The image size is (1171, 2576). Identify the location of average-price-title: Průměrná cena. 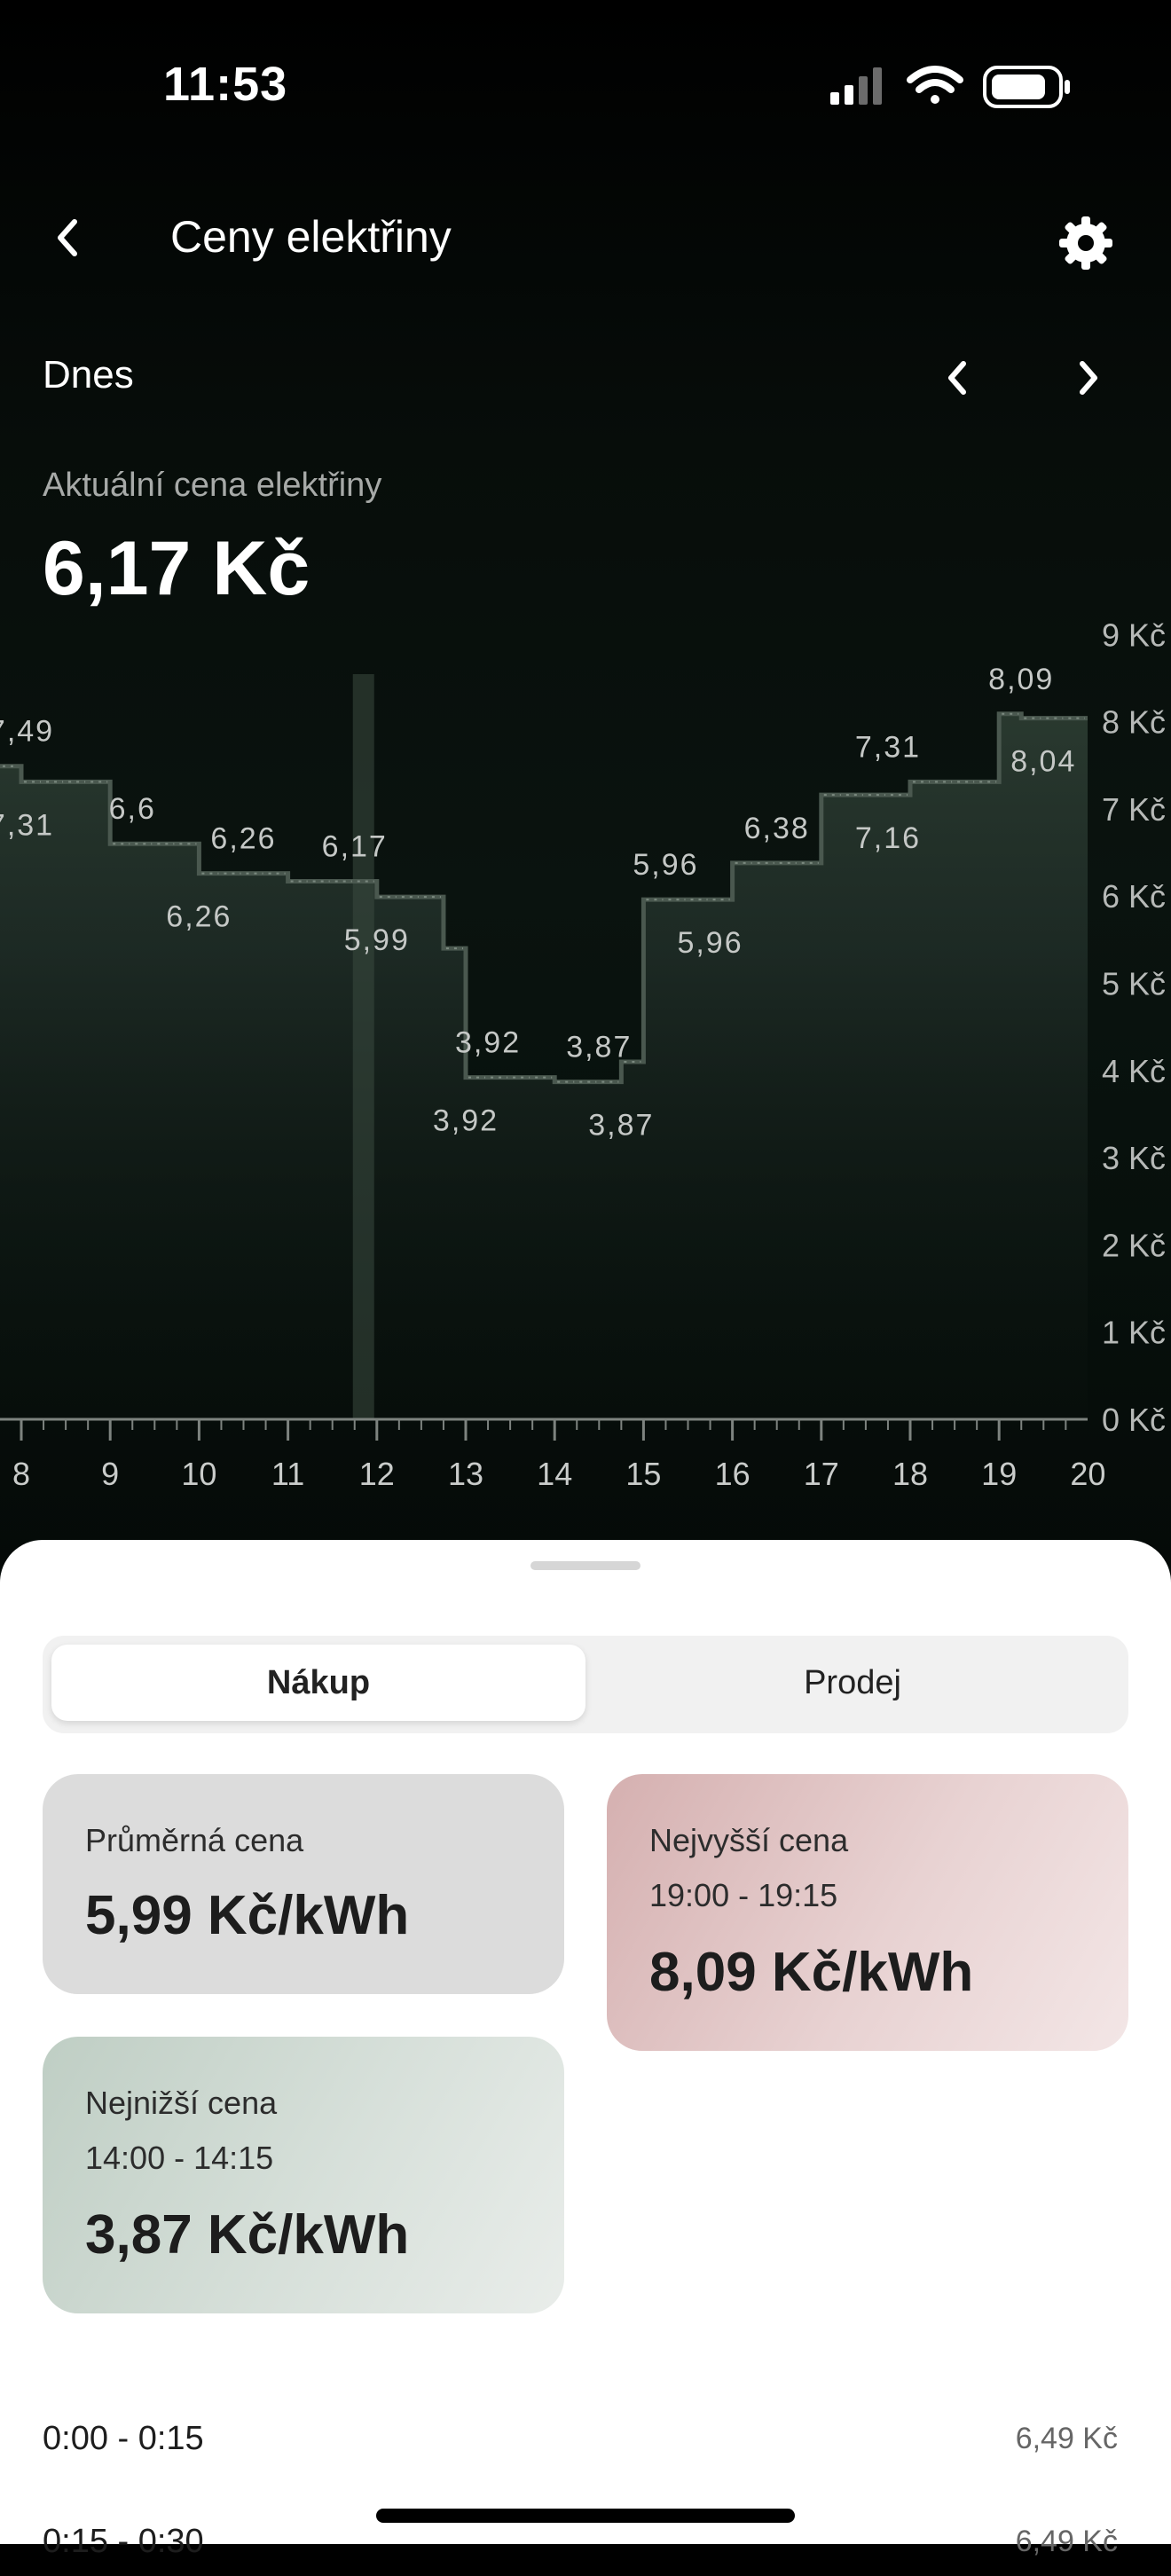
(195, 1840).